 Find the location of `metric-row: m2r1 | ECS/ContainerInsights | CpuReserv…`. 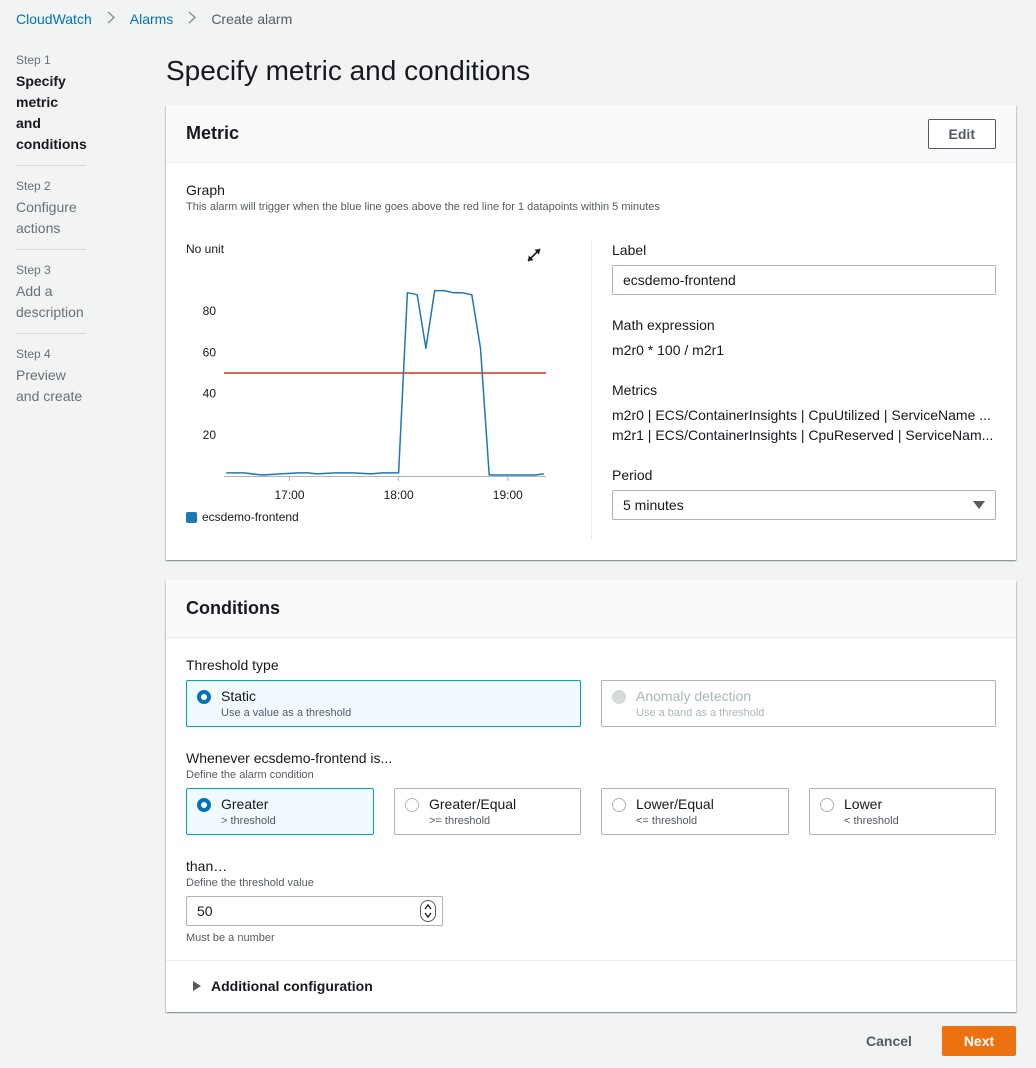

metric-row: m2r1 | ECS/ContainerInsights | CpuReserv… is located at coordinates (803, 435).